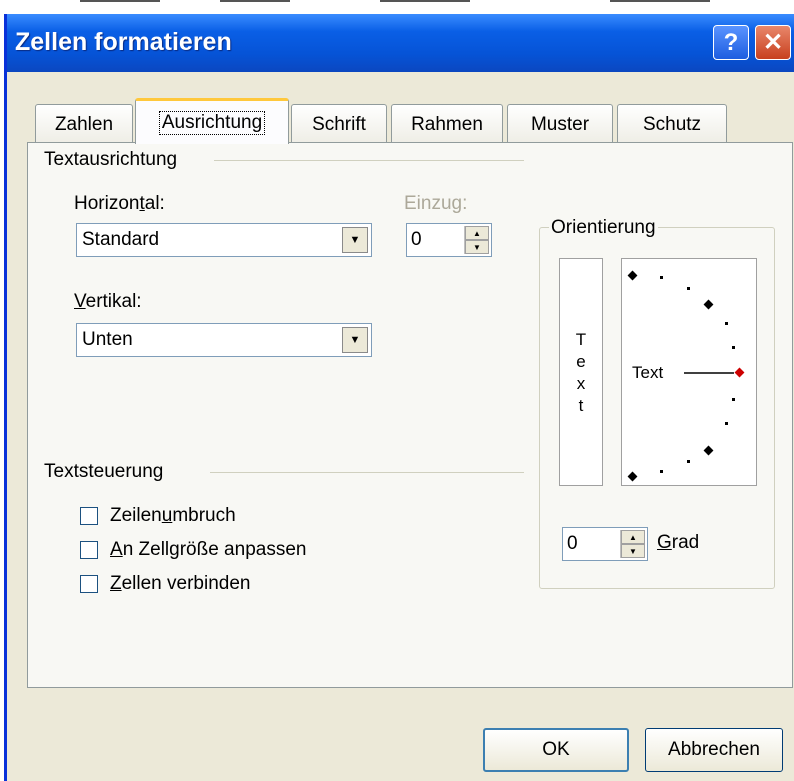 This screenshot has height=781, width=794. I want to click on tab-label: Schrift, so click(339, 124).